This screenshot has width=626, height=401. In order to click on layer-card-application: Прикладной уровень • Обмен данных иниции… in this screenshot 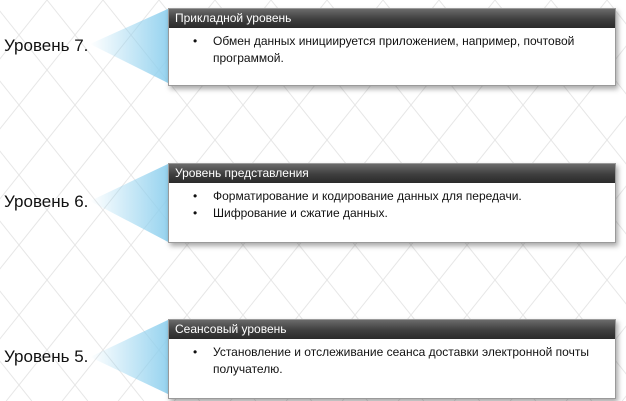, I will do `click(392, 47)`.